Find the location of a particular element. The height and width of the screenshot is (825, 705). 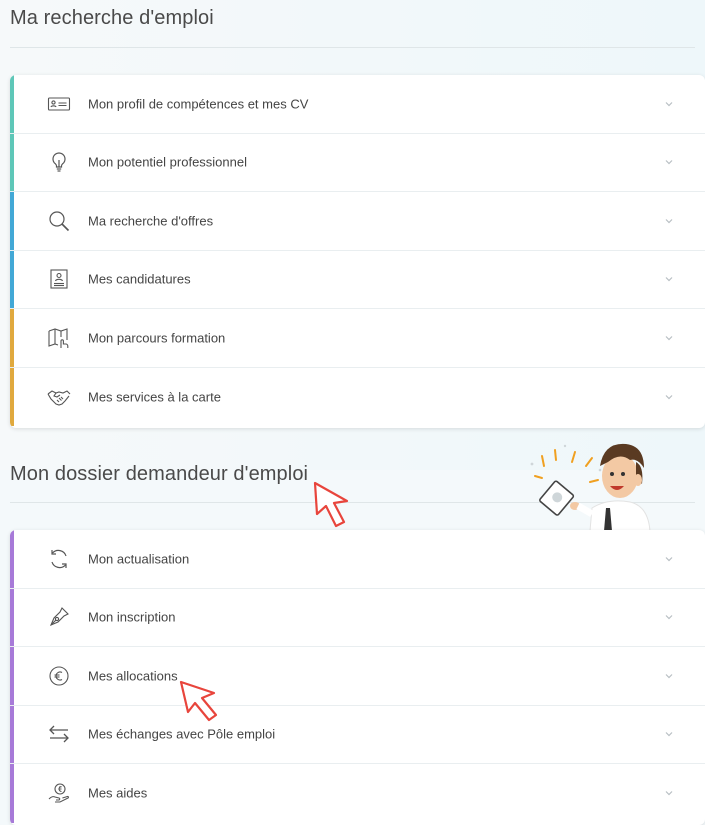

lightbulb-icon is located at coordinates (59, 162).